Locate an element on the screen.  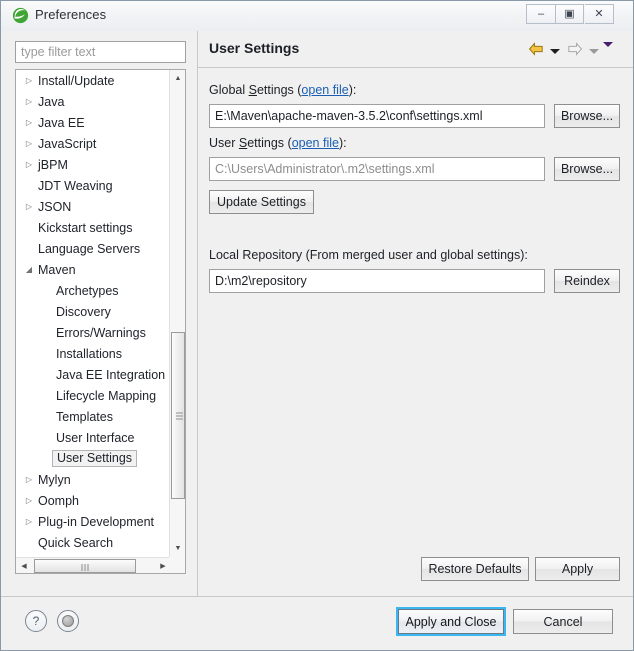
tree-item-java-ee: ▷ Java EE is located at coordinates (93, 122).